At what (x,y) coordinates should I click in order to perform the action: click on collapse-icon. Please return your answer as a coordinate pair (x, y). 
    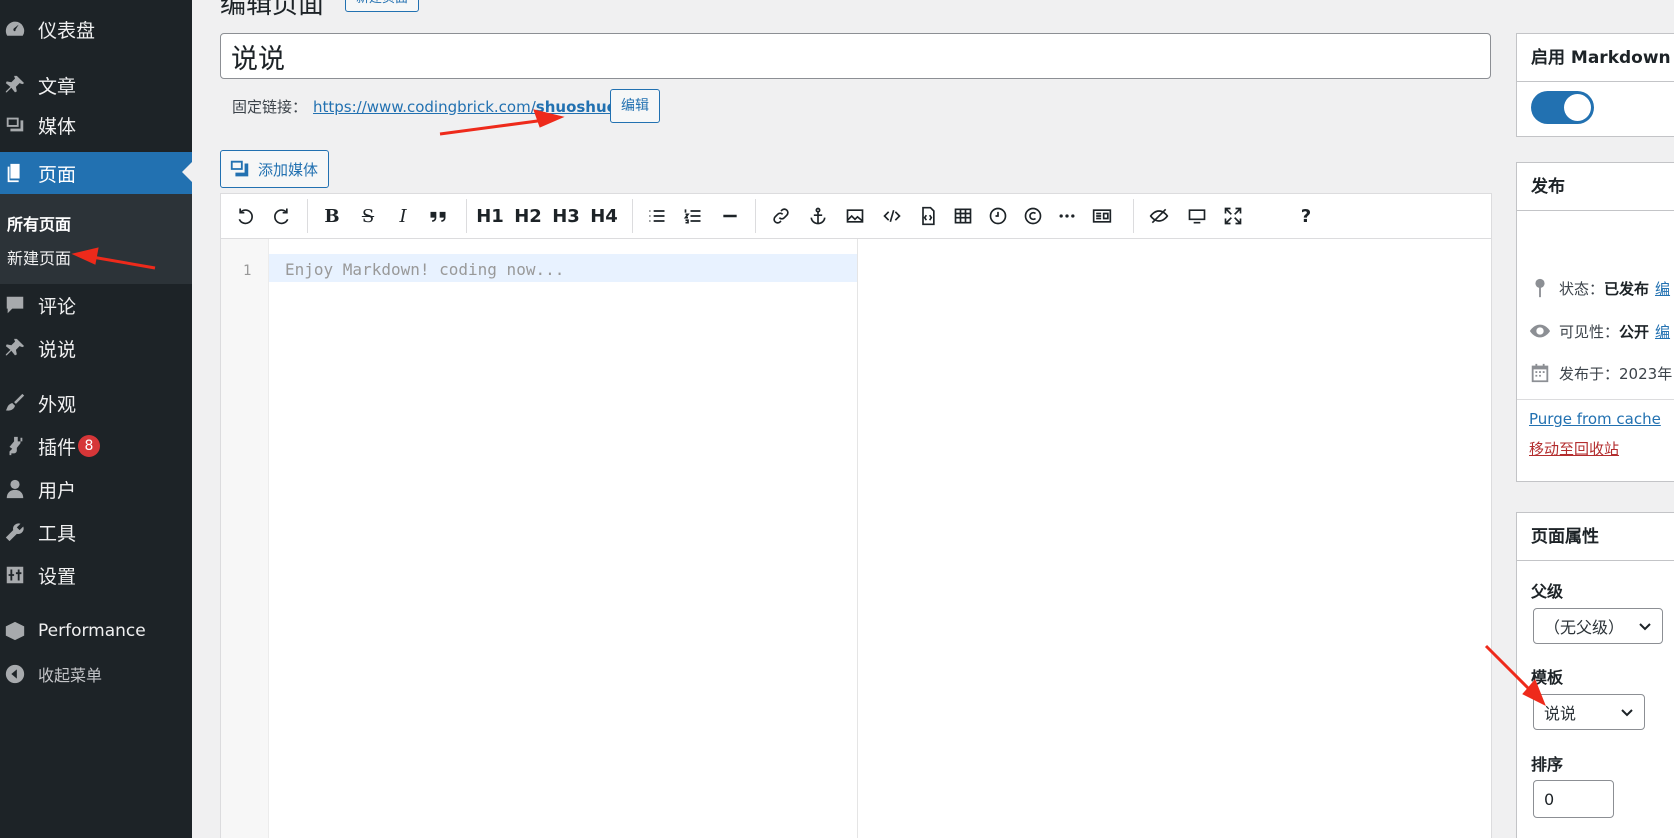
    Looking at the image, I should click on (15, 674).